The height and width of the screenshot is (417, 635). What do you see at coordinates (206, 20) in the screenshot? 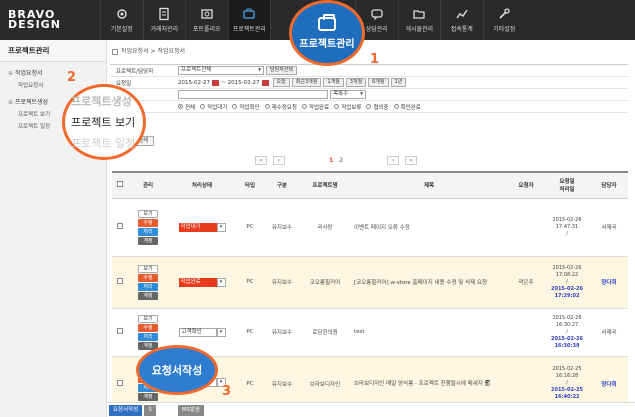
I see `menu-item-portfolio: 포트폴리오` at bounding box center [206, 20].